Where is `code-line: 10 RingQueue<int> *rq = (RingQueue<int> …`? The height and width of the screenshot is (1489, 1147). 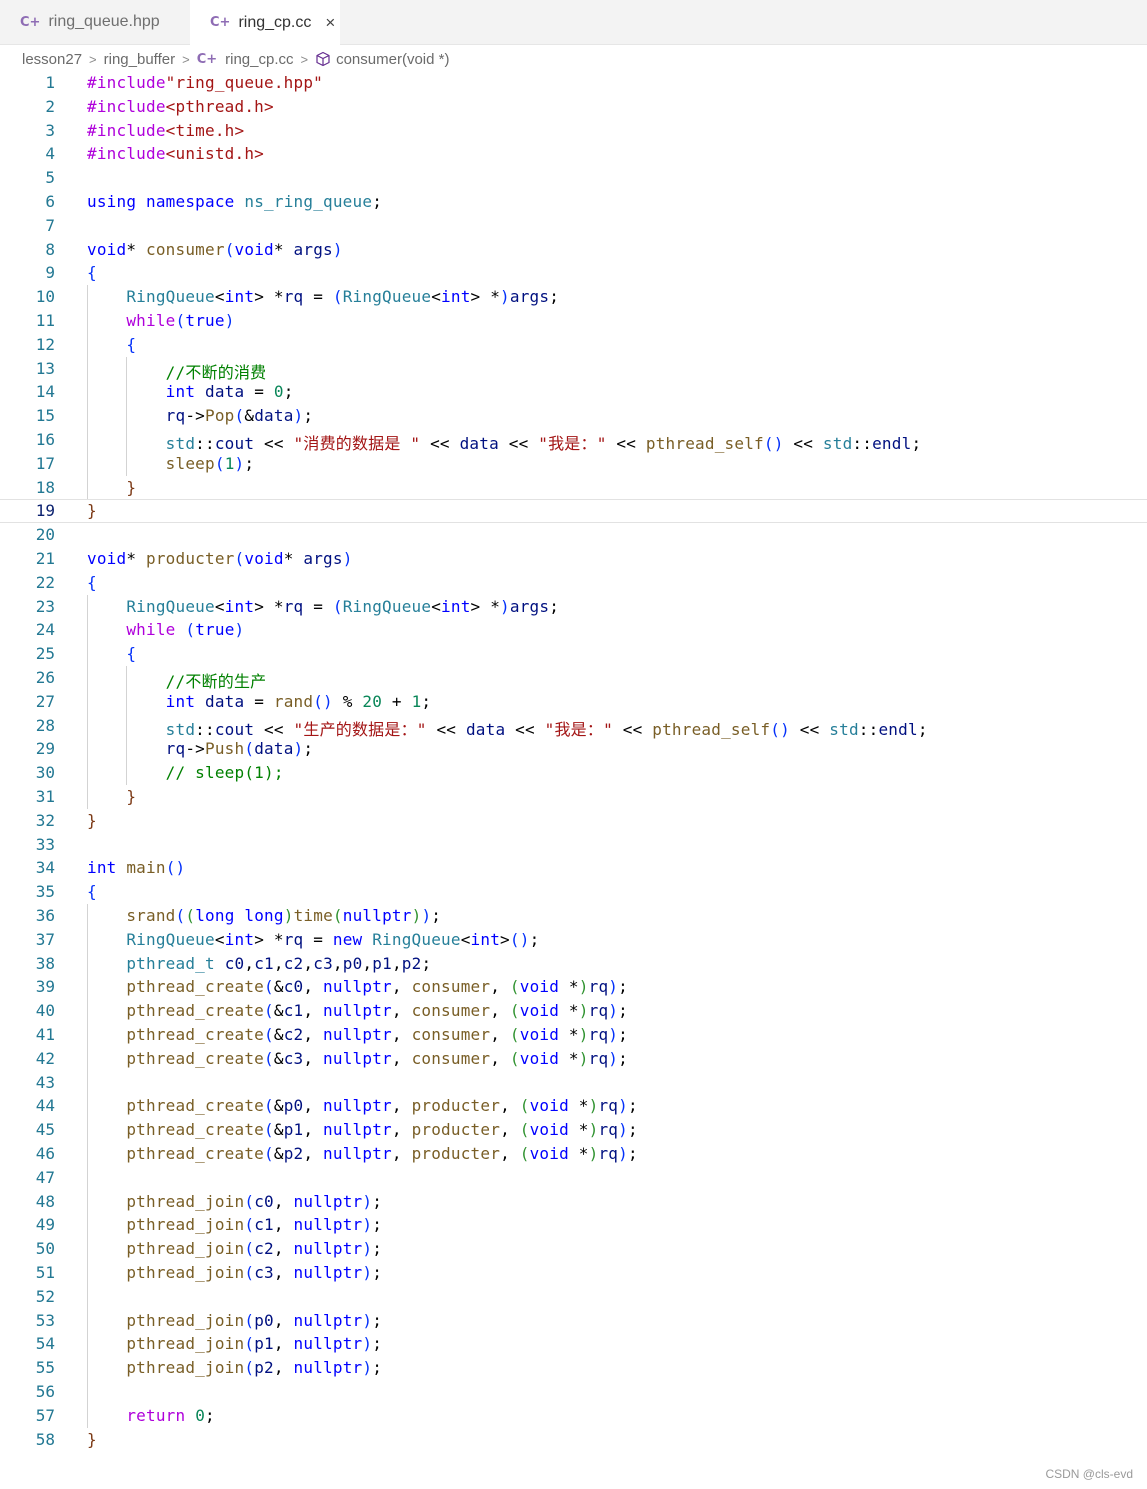 code-line: 10 RingQueue<int> *rq = (RingQueue<int> … is located at coordinates (573, 297).